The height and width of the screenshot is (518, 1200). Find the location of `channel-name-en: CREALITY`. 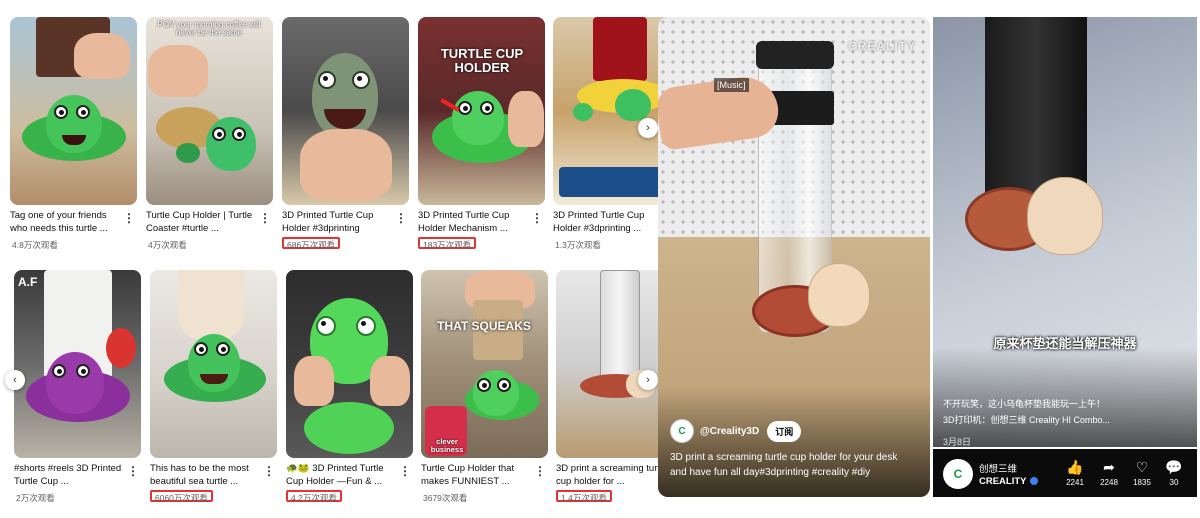

channel-name-en: CREALITY is located at coordinates (1008, 481).